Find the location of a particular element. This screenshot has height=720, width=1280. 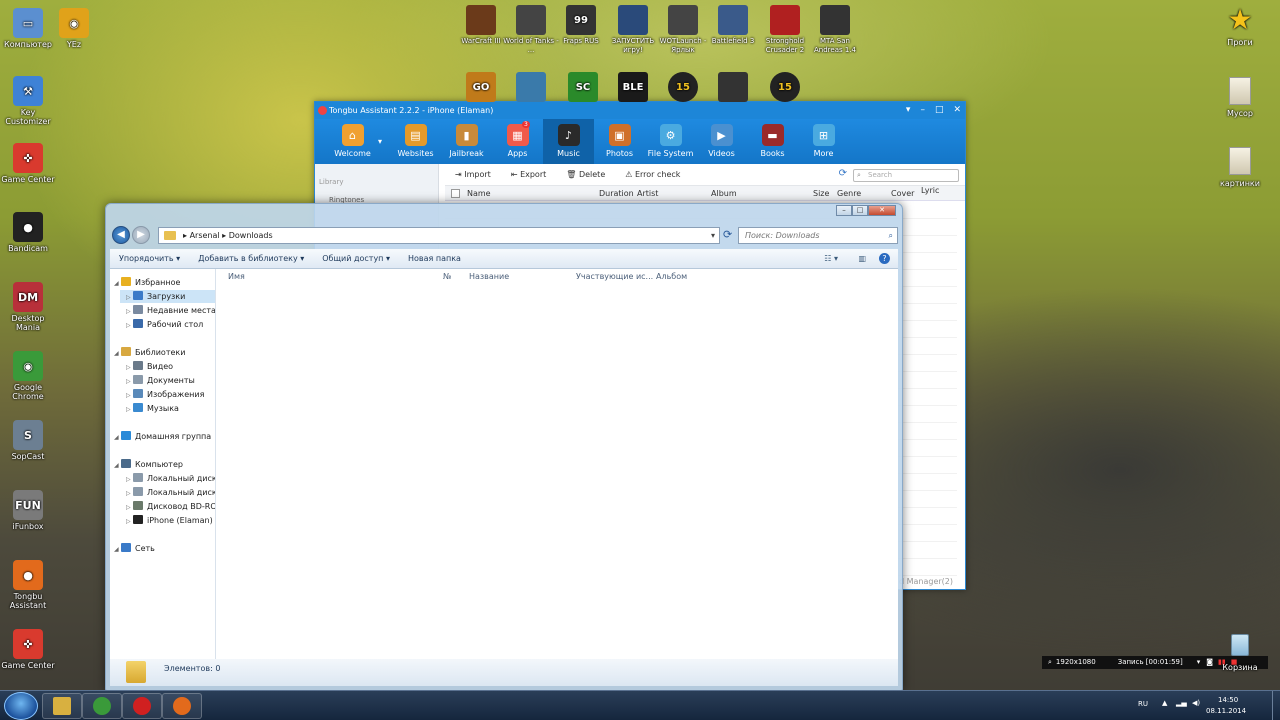

nav-books: ▬ Books is located at coordinates (772, 141).